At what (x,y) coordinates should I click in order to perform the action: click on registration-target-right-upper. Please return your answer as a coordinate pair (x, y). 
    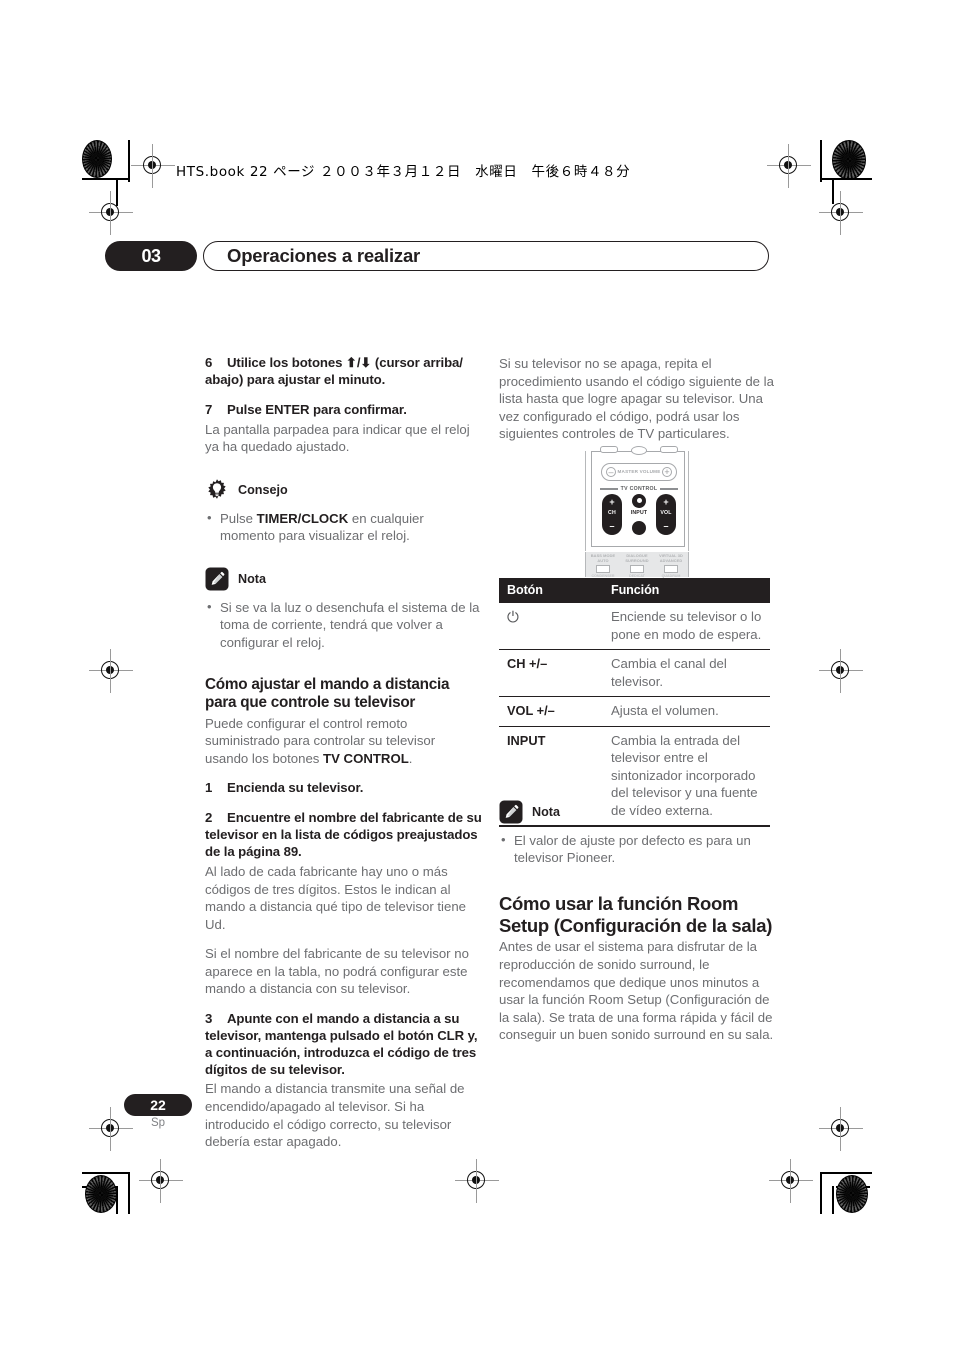
    Looking at the image, I should click on (841, 213).